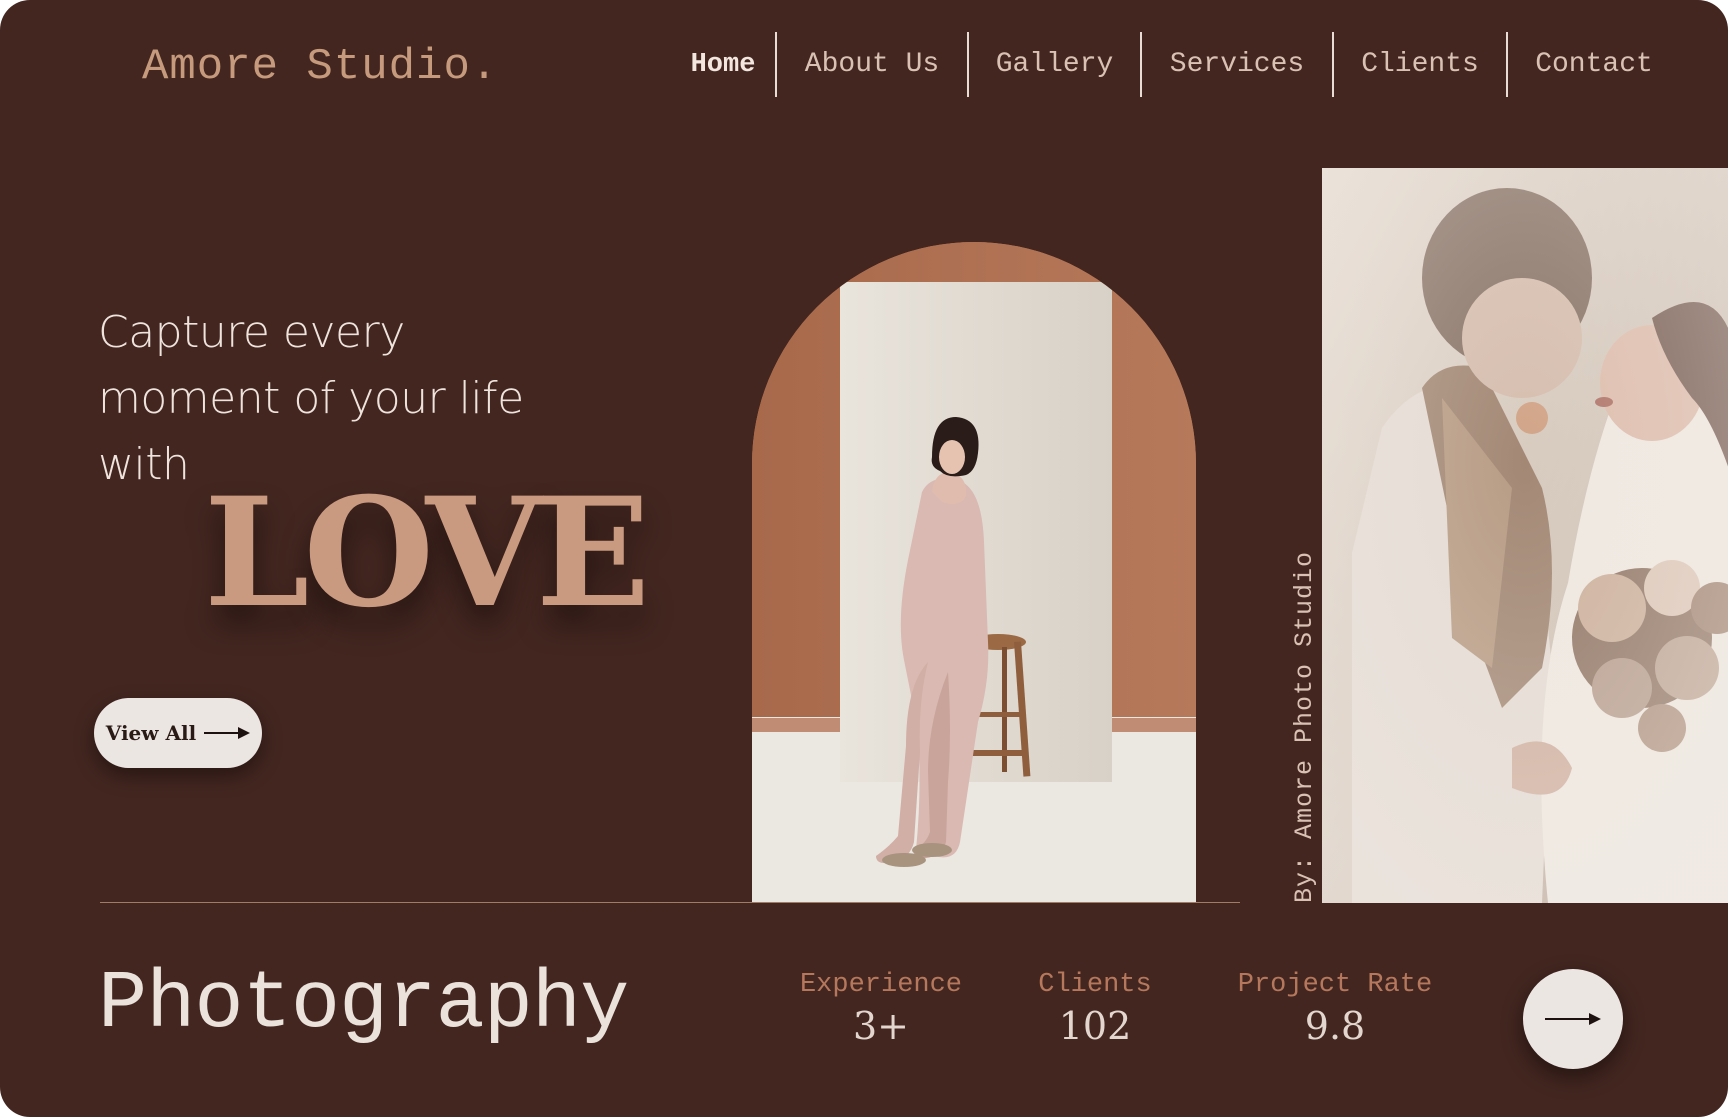  I want to click on nav-item-about-us: About Us, so click(872, 64).